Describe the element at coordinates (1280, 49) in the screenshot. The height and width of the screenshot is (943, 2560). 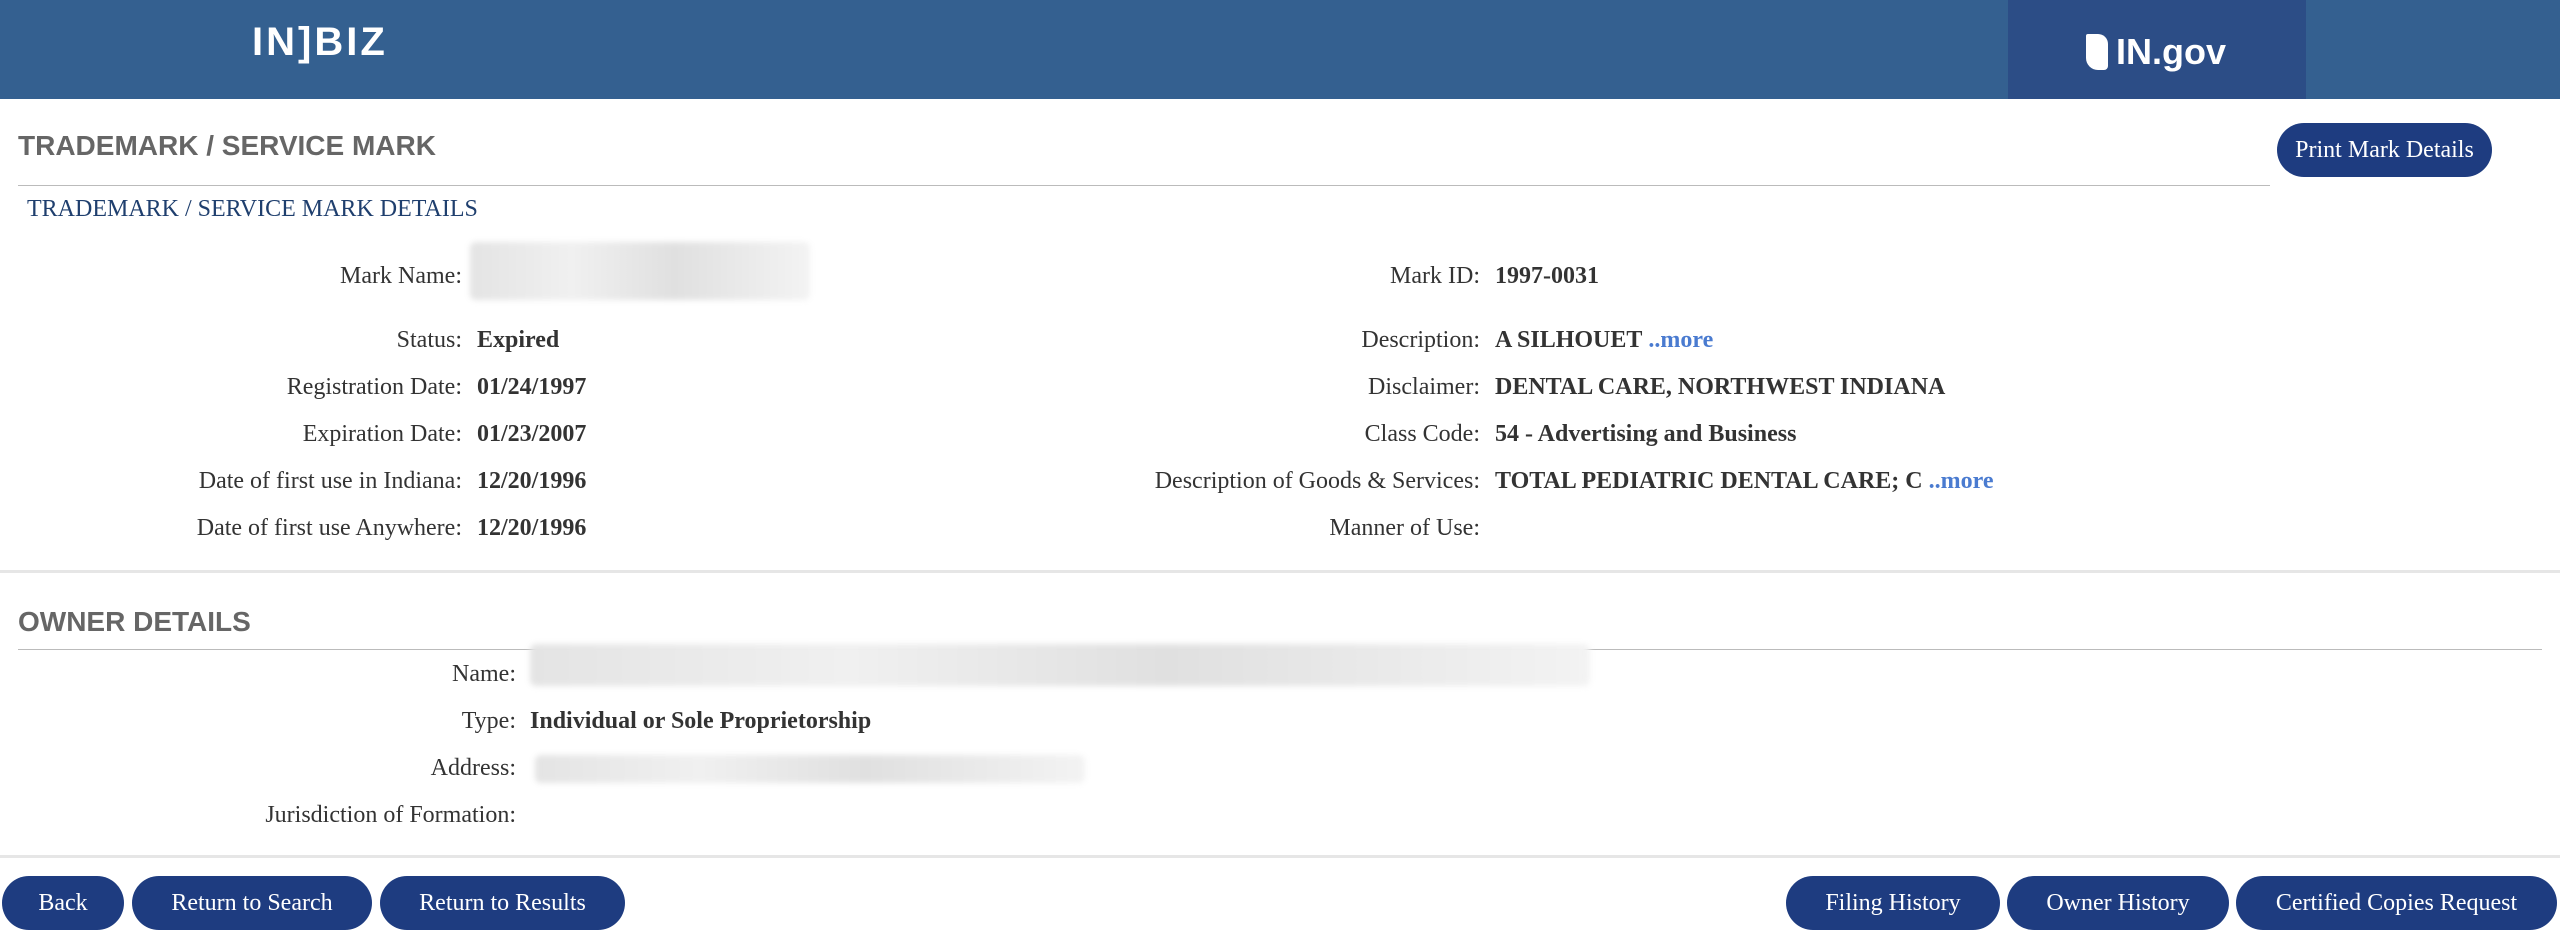
I see `site-header: IN]BIZ IN.gov` at that location.